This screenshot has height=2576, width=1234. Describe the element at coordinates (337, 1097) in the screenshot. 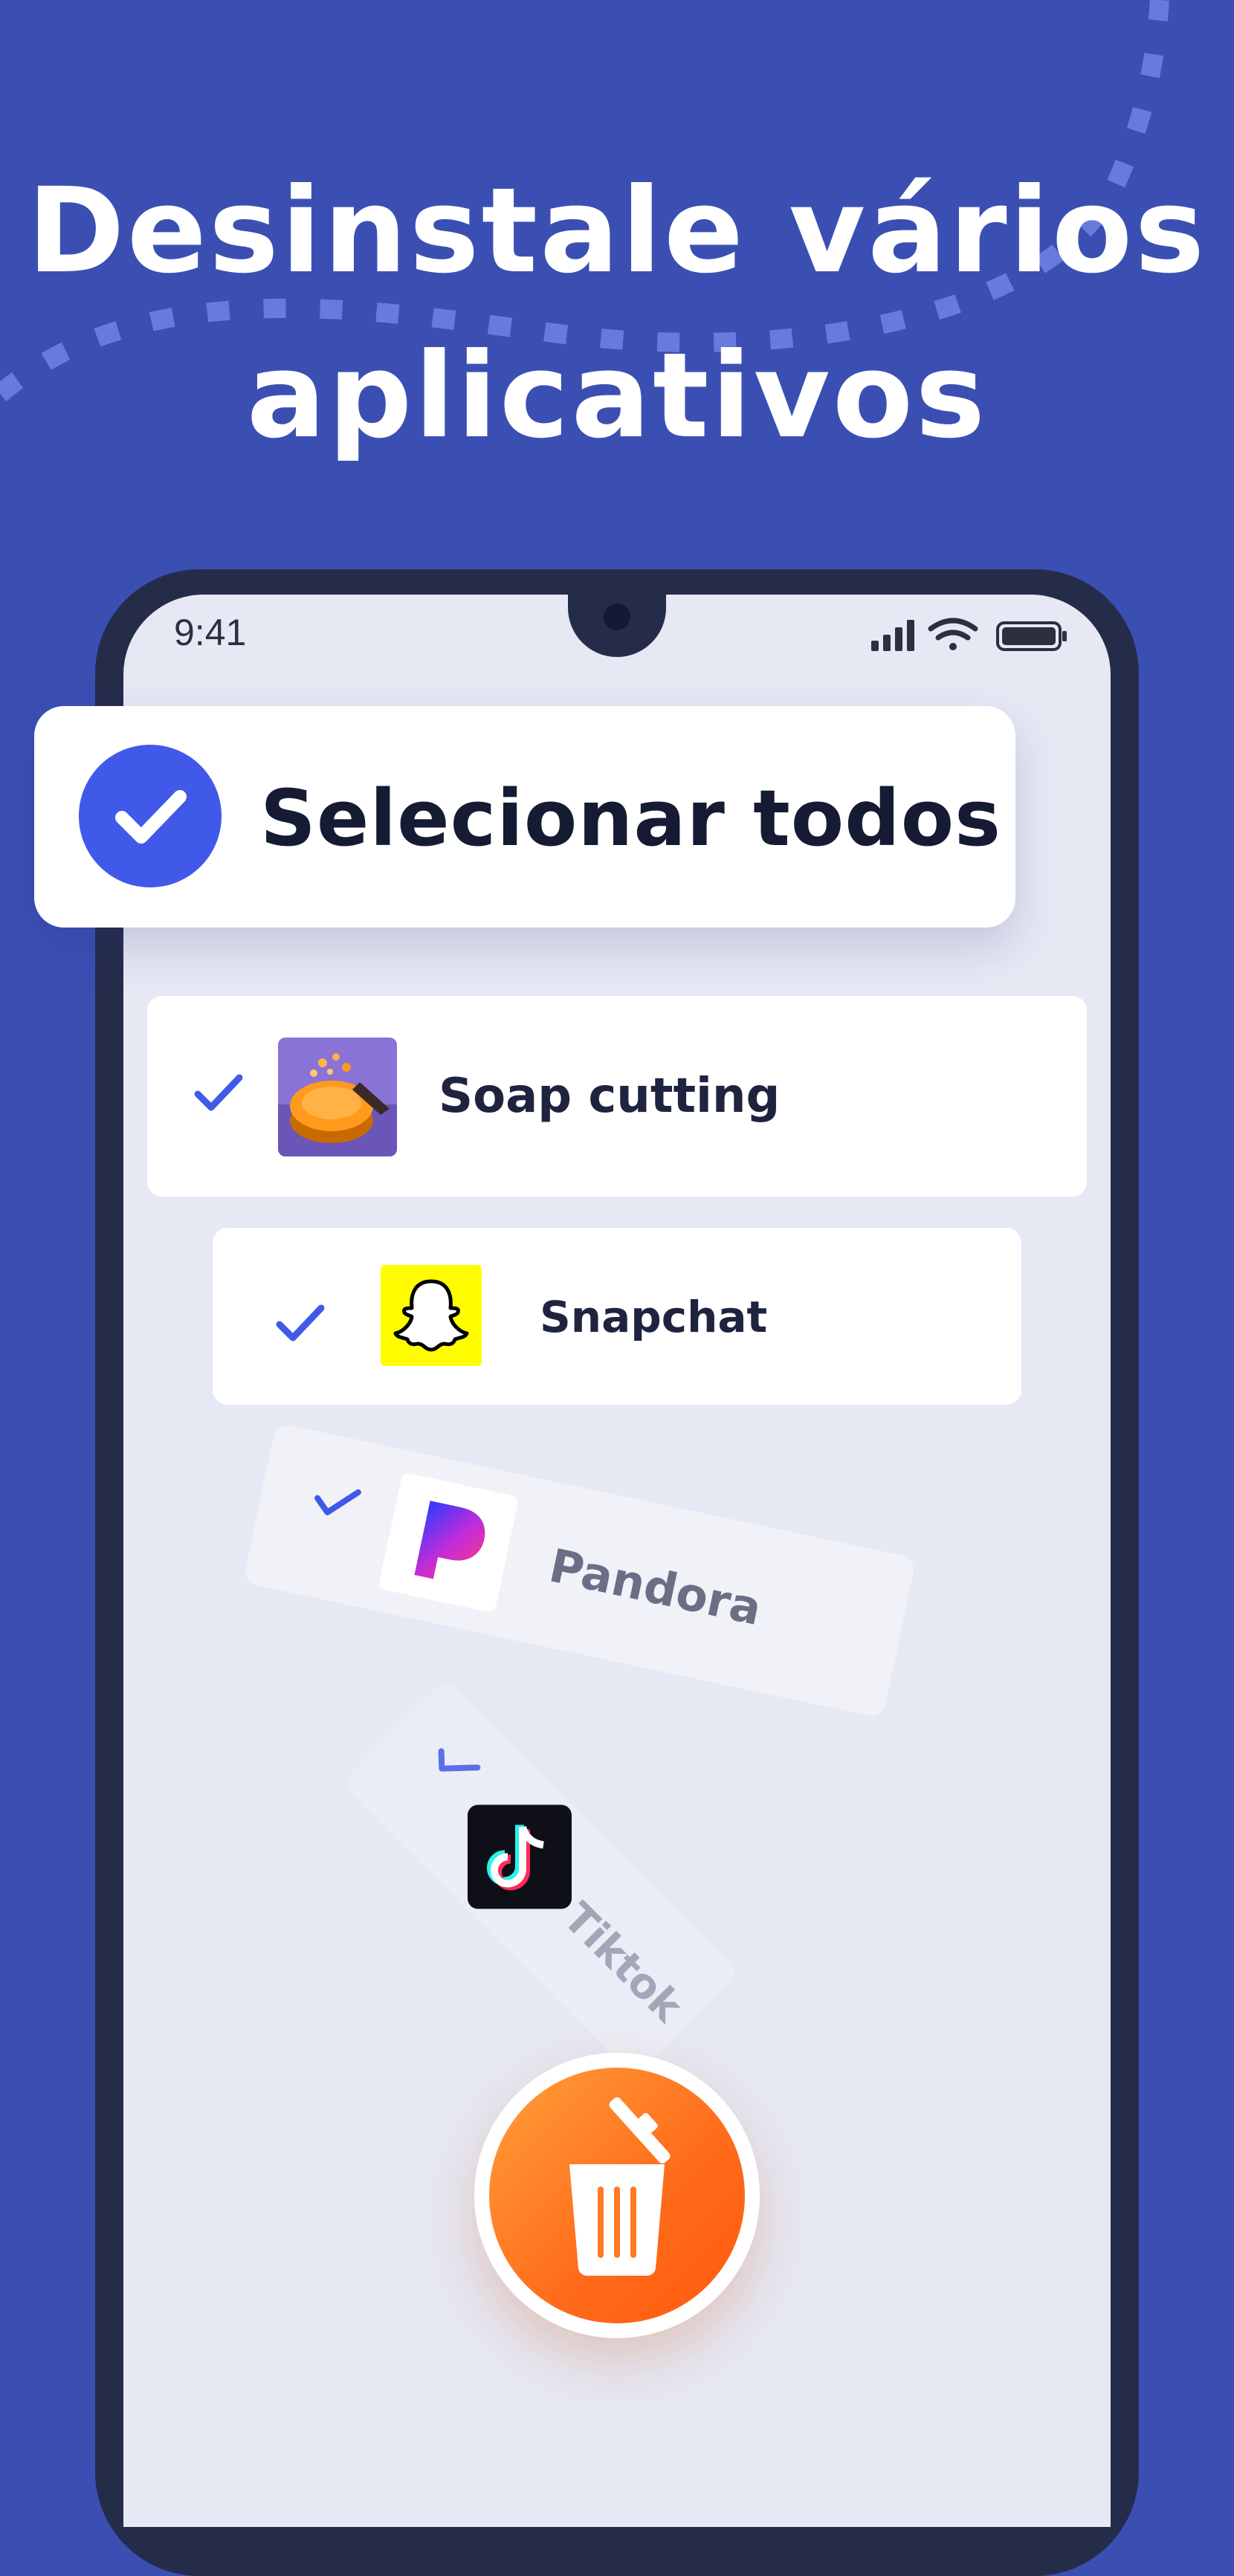

I see `soap-cutting-app-icon` at that location.